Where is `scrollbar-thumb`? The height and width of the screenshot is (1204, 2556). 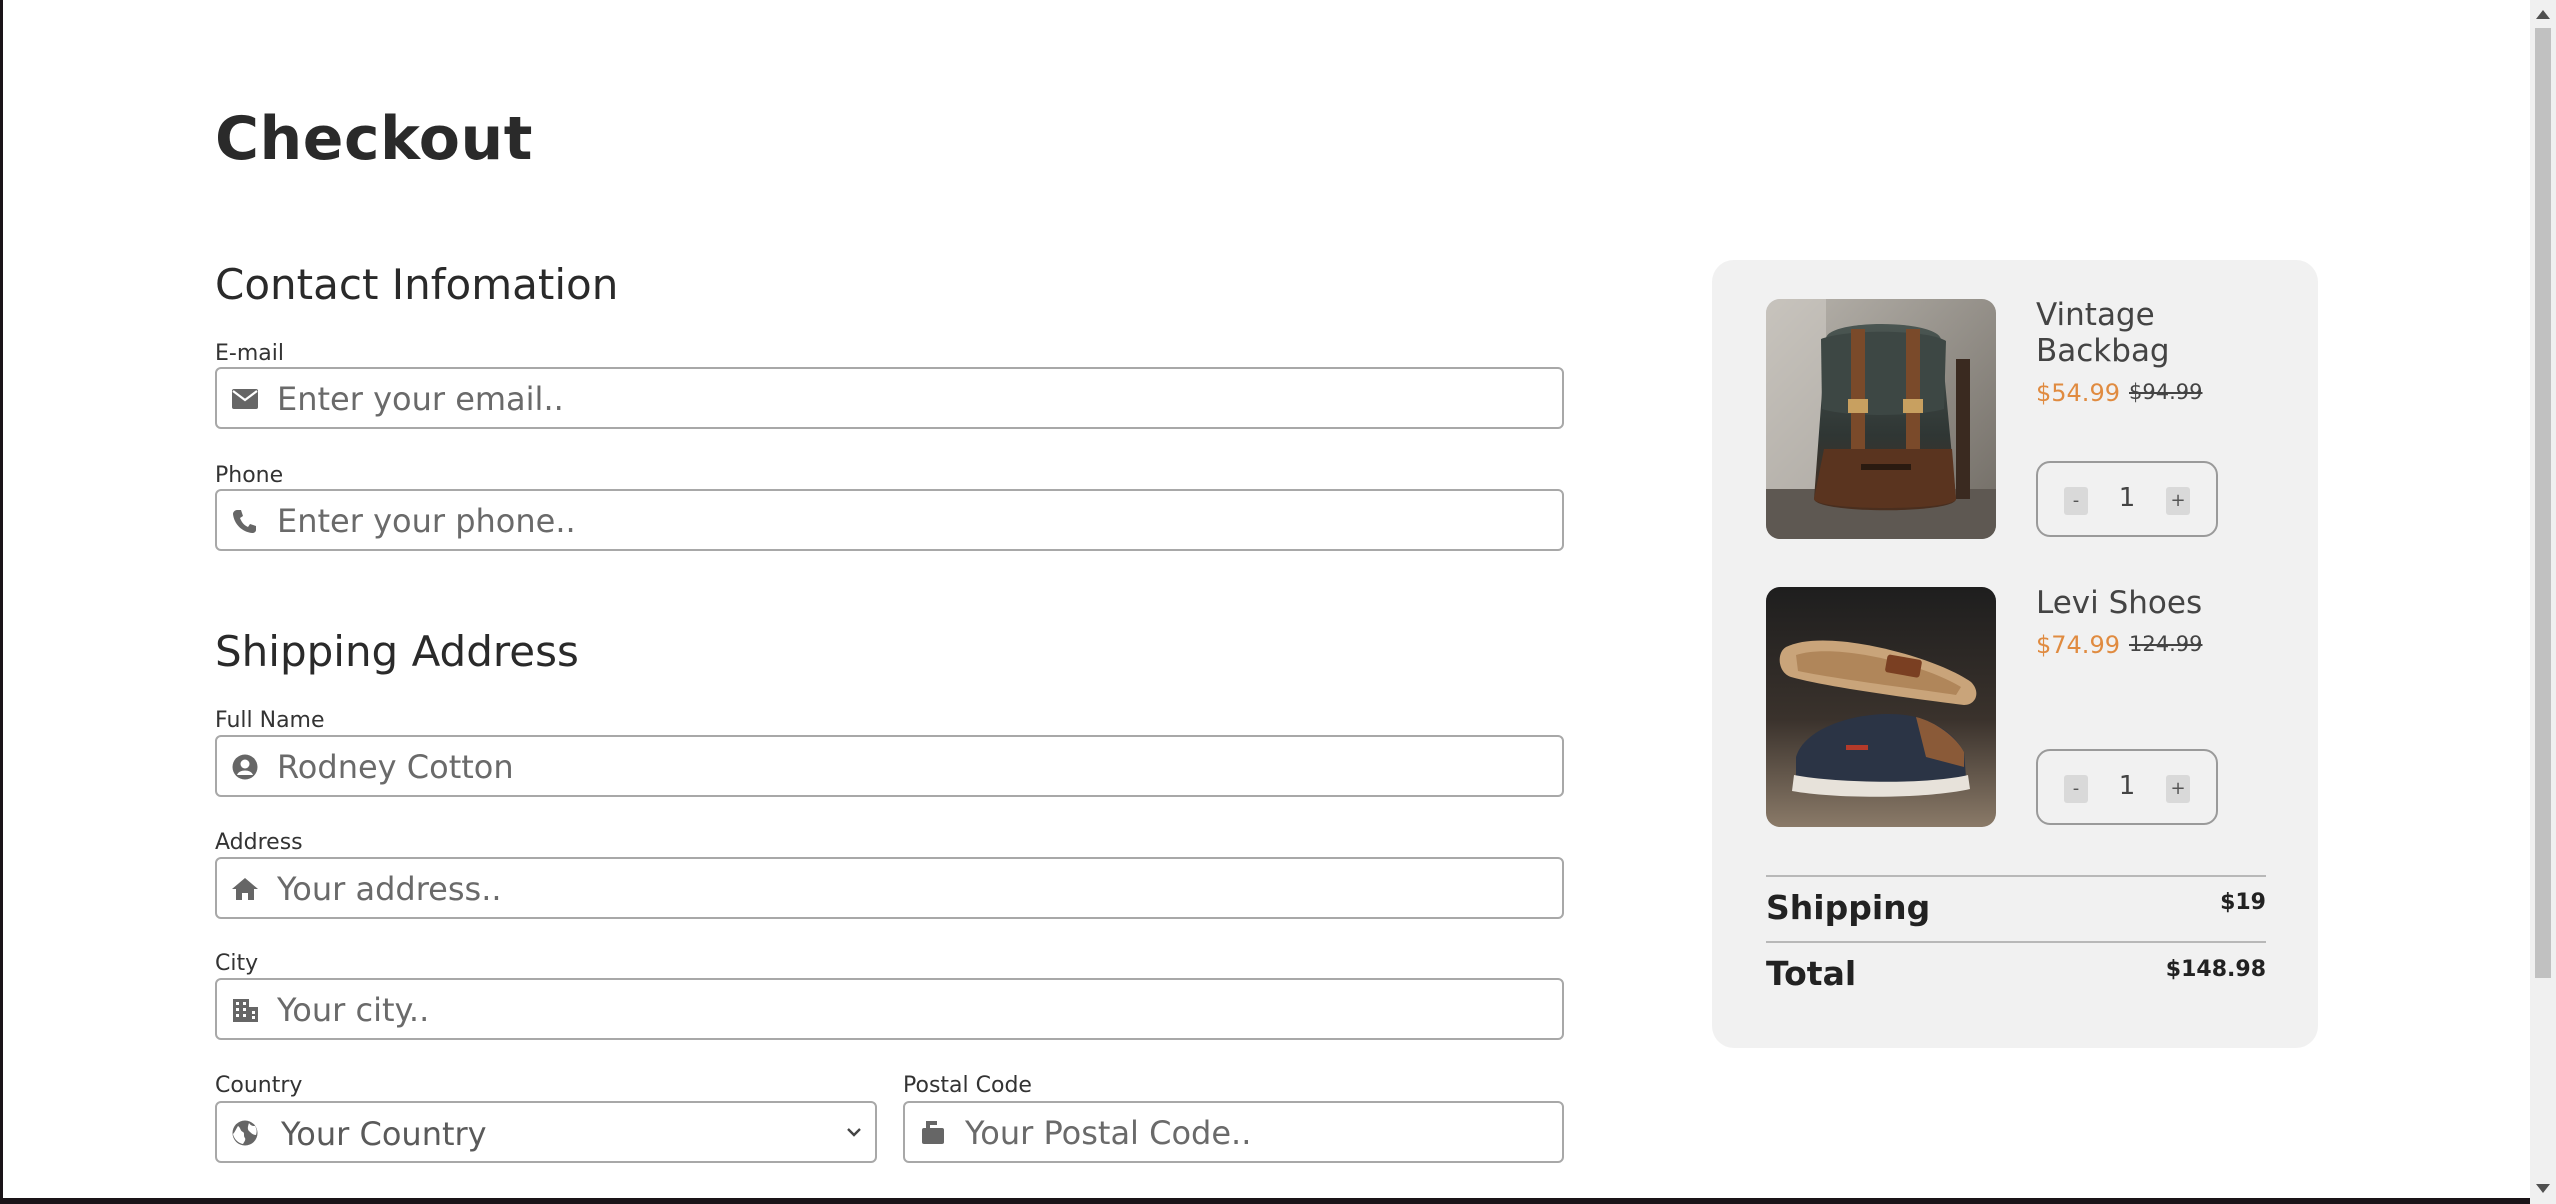 scrollbar-thumb is located at coordinates (2543, 503).